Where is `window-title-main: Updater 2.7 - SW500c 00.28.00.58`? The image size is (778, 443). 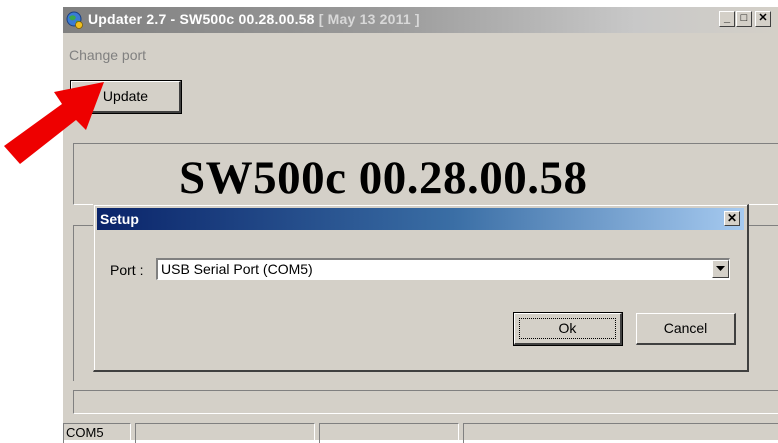
window-title-main: Updater 2.7 - SW500c 00.28.00.58 is located at coordinates (201, 19).